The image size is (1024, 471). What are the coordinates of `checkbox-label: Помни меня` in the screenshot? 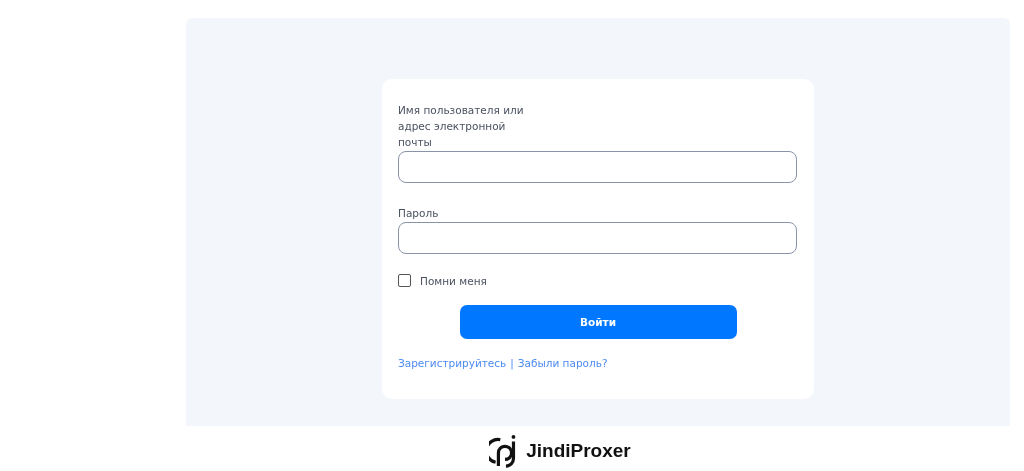 It's located at (453, 280).